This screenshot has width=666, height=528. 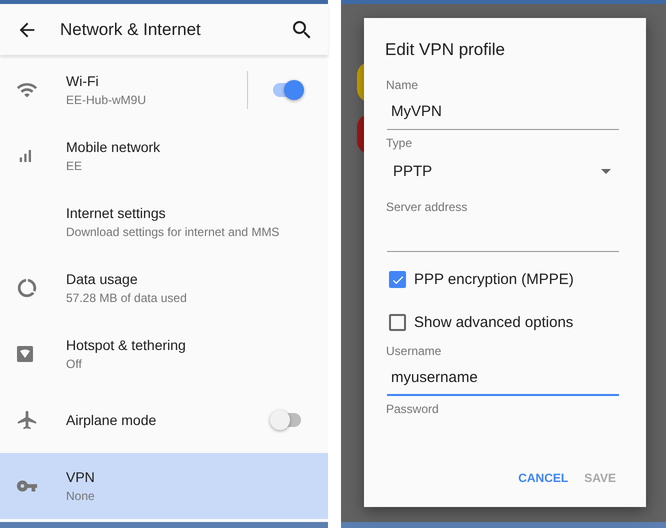 What do you see at coordinates (400, 143) in the screenshot?
I see `field-label: Type` at bounding box center [400, 143].